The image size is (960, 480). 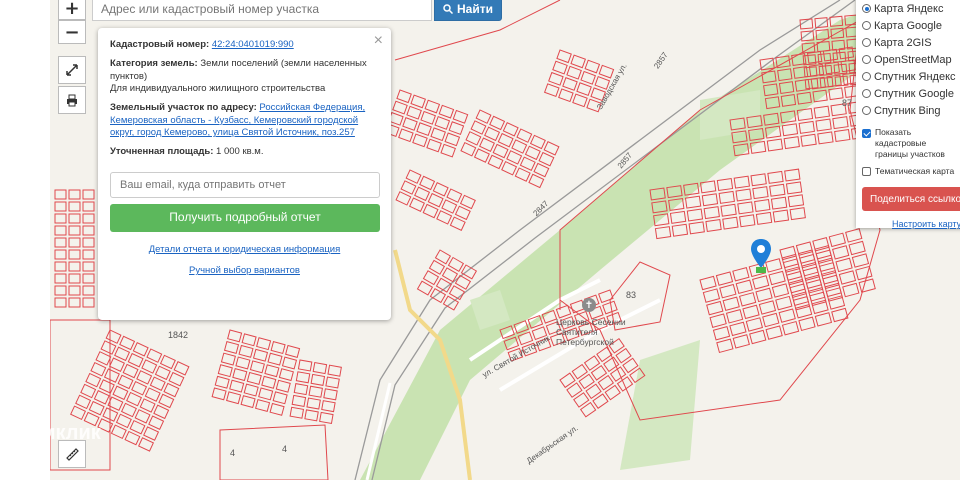 I want to click on label-plot-4a: 4, so click(x=233, y=453).